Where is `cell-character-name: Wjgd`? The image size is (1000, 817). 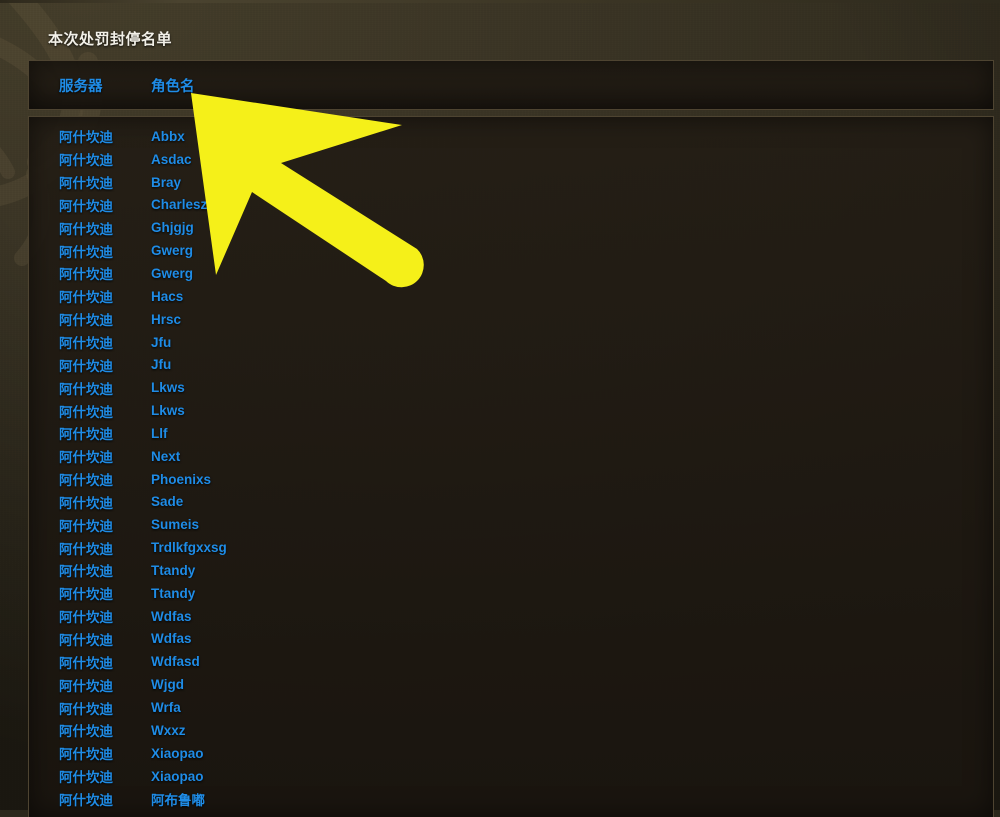
cell-character-name: Wjgd is located at coordinates (167, 685).